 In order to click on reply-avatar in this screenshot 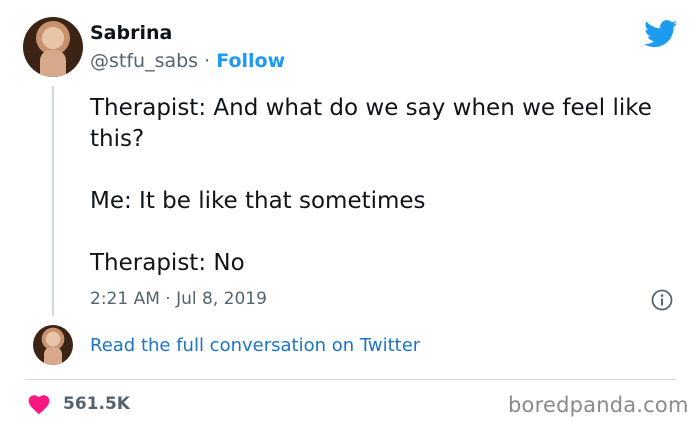, I will do `click(53, 345)`.